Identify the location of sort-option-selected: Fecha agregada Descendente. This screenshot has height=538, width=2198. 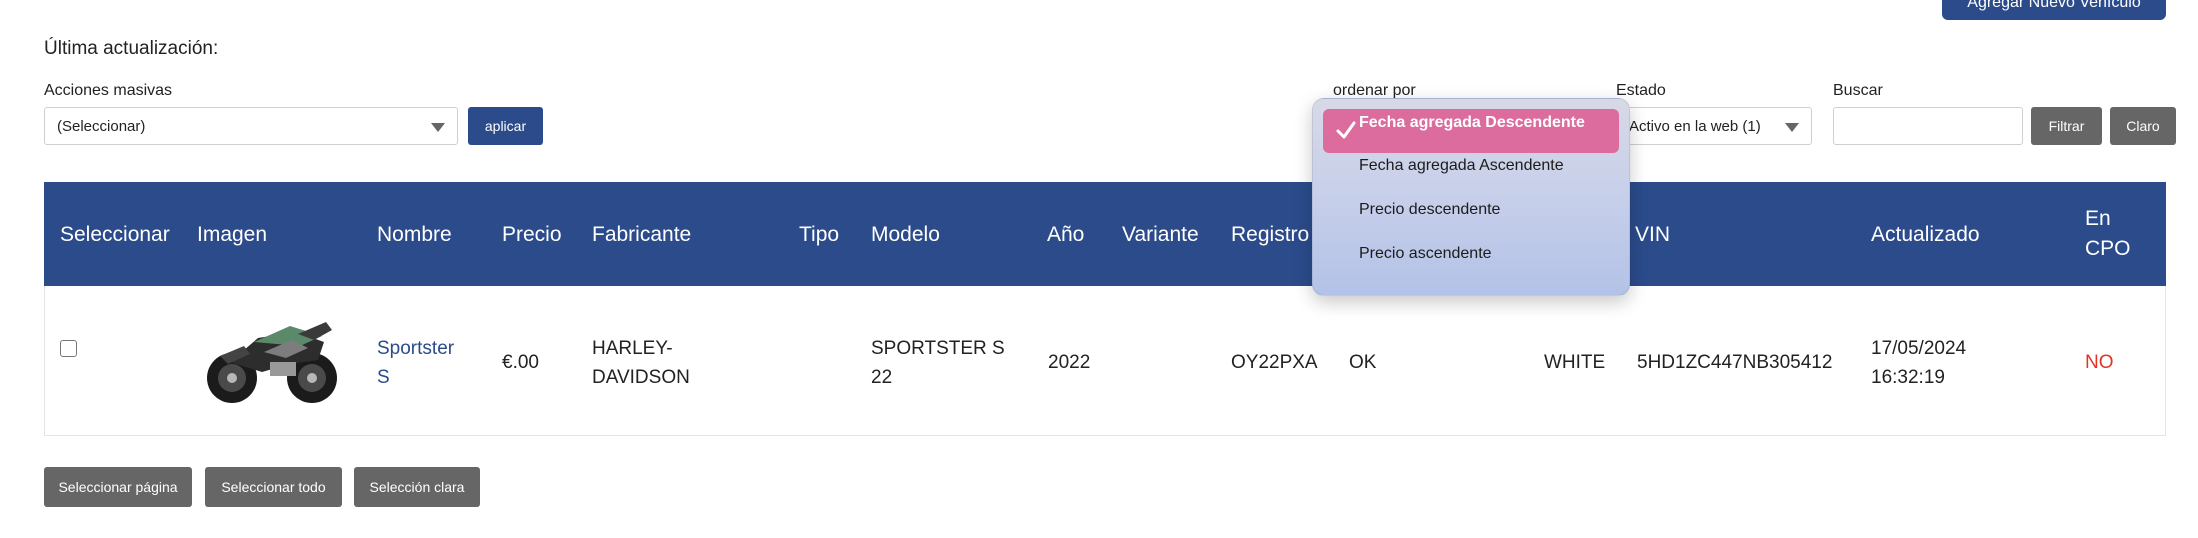
(1471, 131).